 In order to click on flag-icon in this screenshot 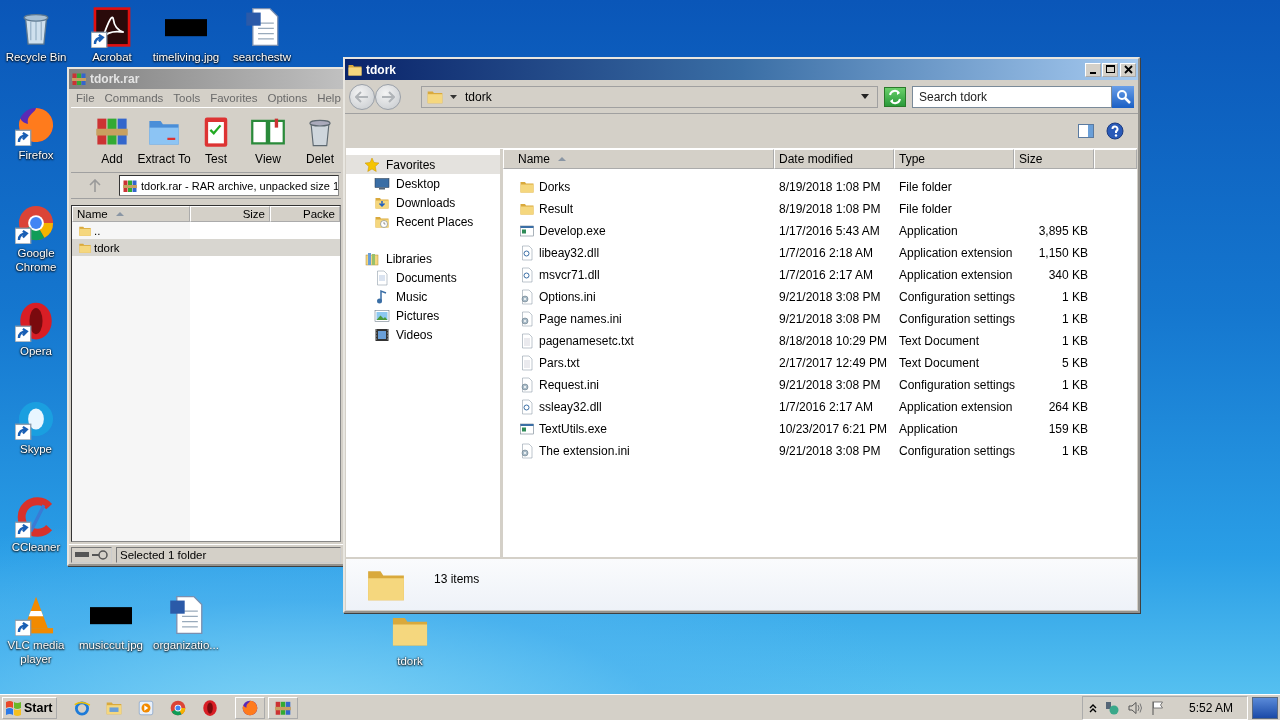, I will do `click(1157, 707)`.